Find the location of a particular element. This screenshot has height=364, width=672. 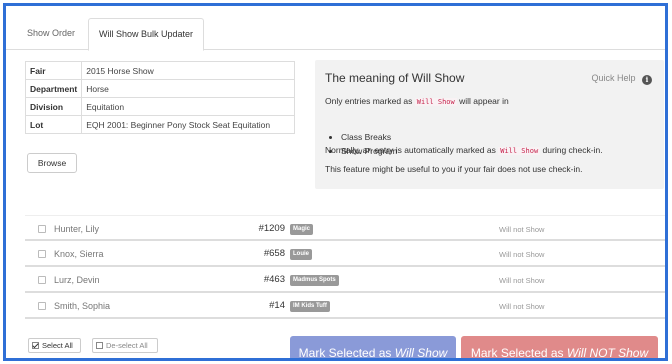

info-value: Horse is located at coordinates (188, 88).